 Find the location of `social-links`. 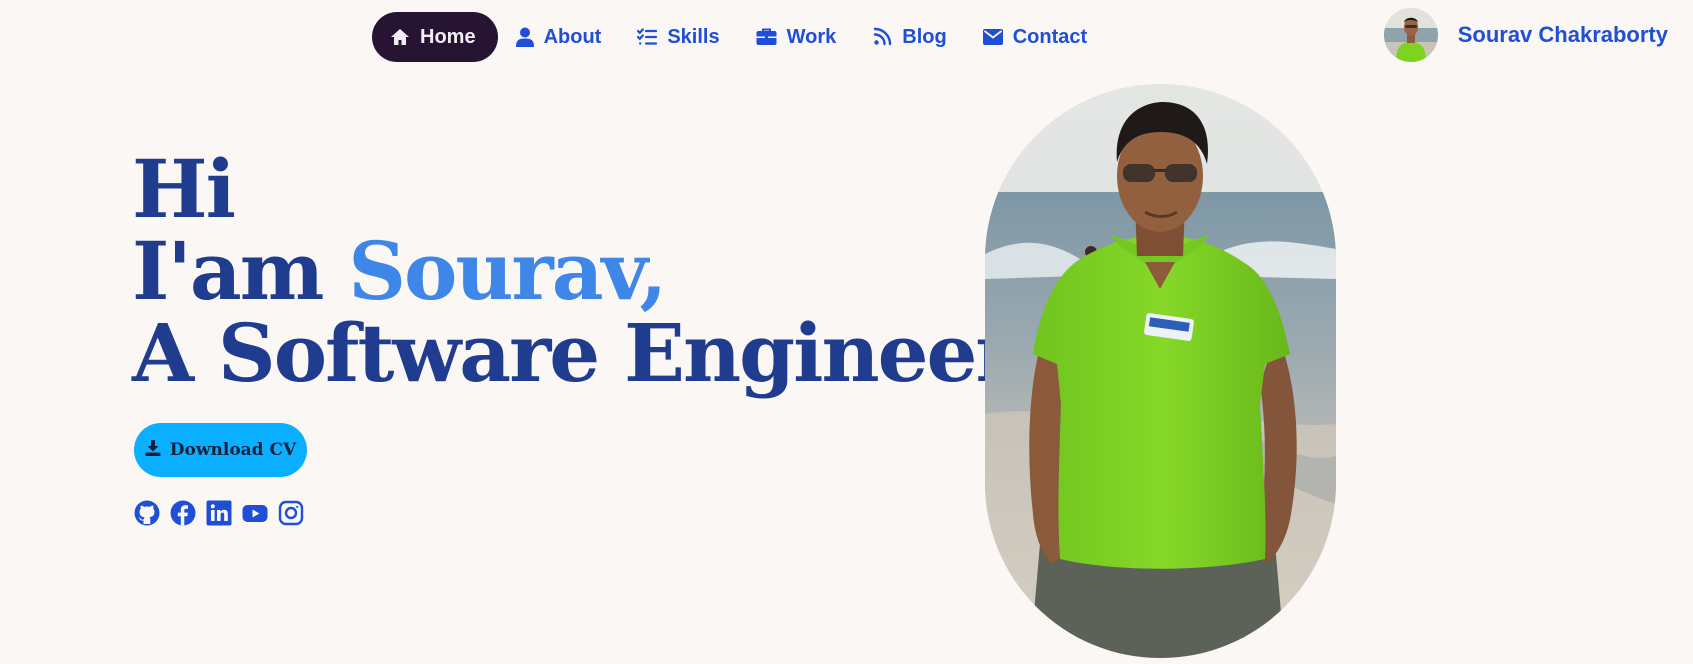

social-links is located at coordinates (219, 513).